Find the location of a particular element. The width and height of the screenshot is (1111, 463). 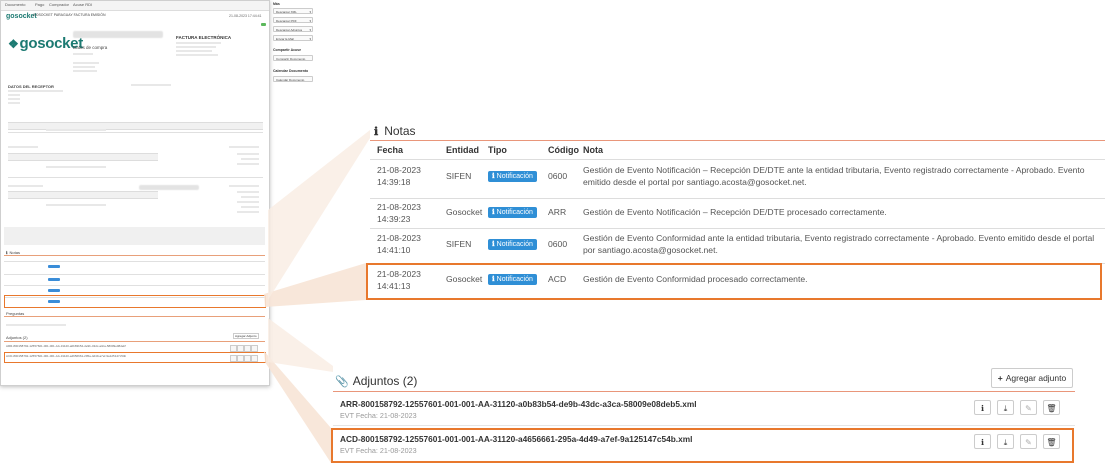

status-badge is located at coordinates (263, 24).